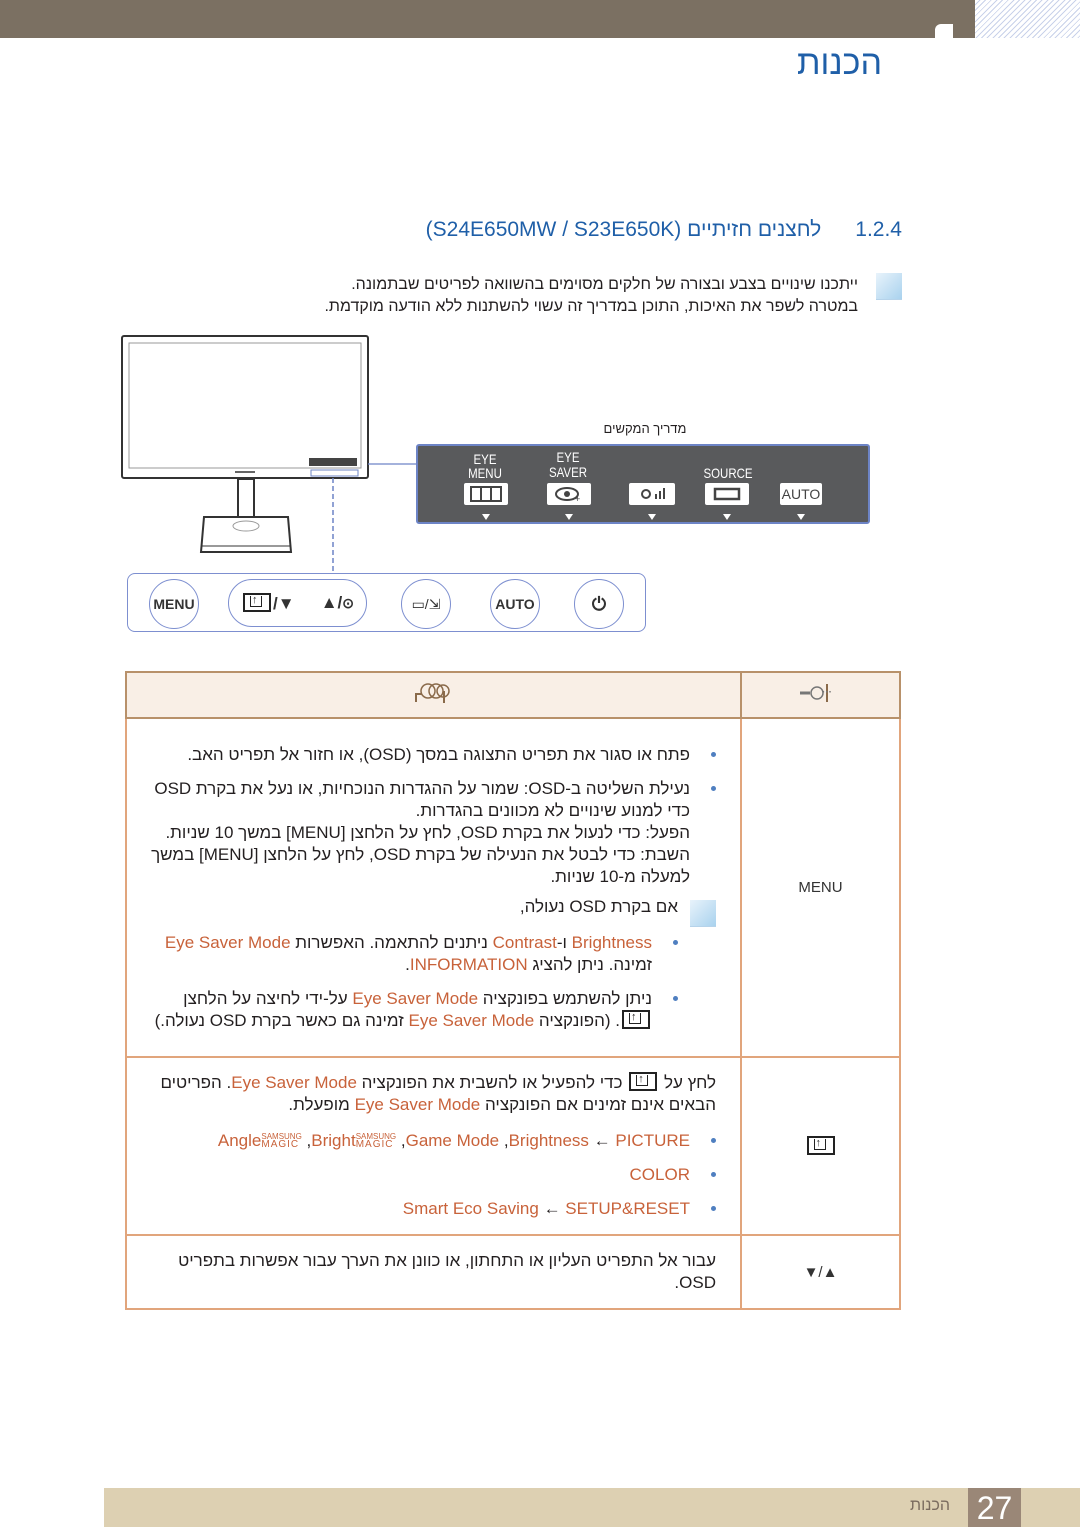 This screenshot has width=1080, height=1528. I want to click on guide-label-eye: EYE, so click(568, 457).